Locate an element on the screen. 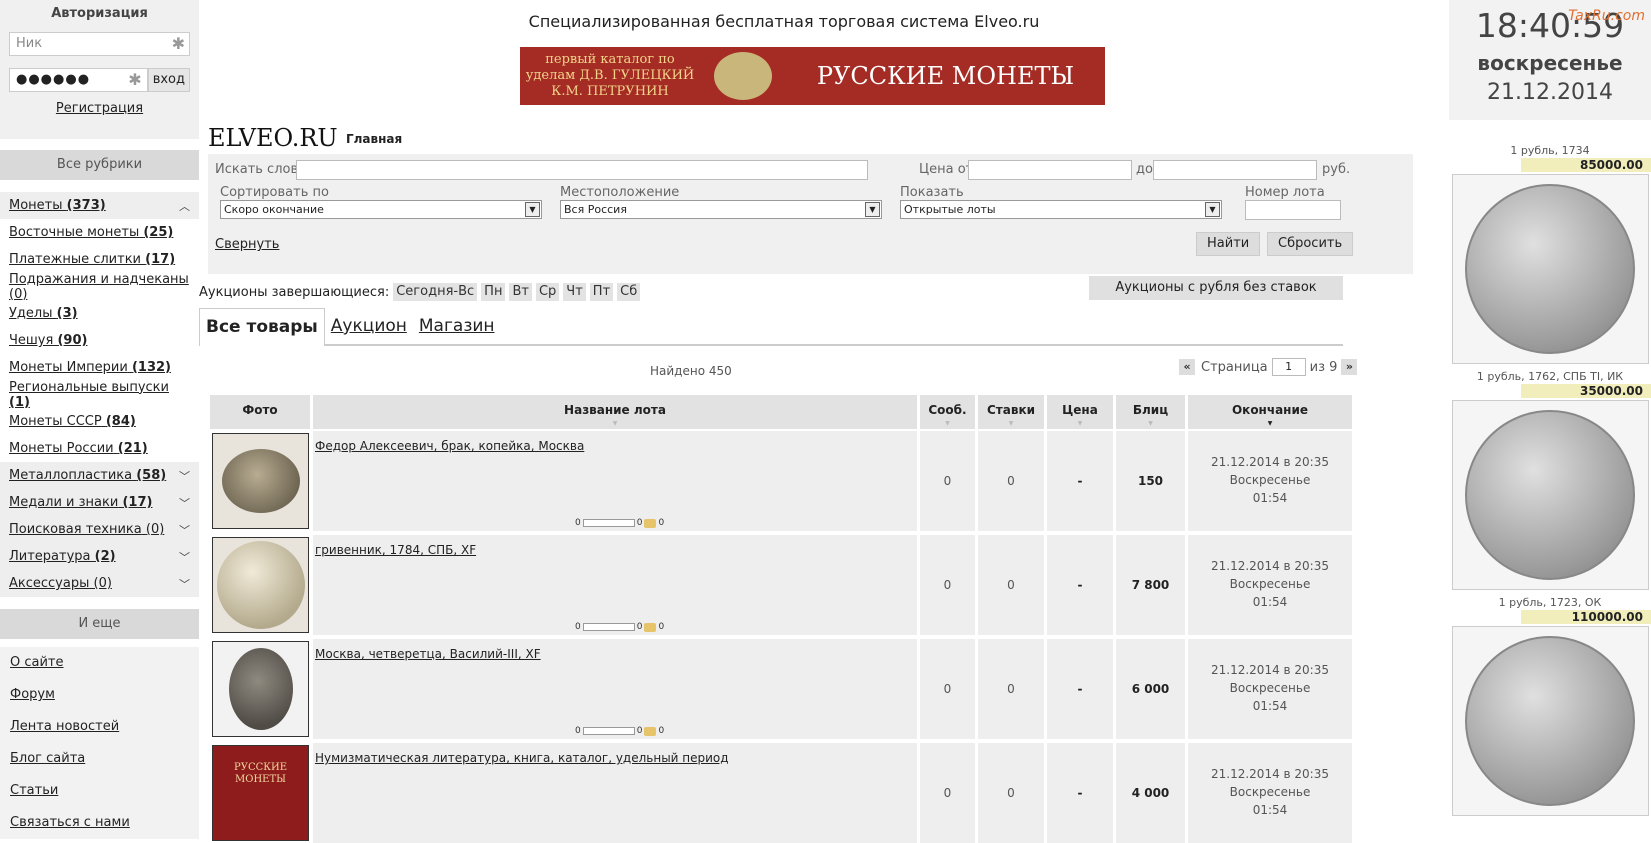 This screenshot has height=843, width=1651. lot-title-link: Федор Алексеевич, брак, копейка, Москва is located at coordinates (449, 446).